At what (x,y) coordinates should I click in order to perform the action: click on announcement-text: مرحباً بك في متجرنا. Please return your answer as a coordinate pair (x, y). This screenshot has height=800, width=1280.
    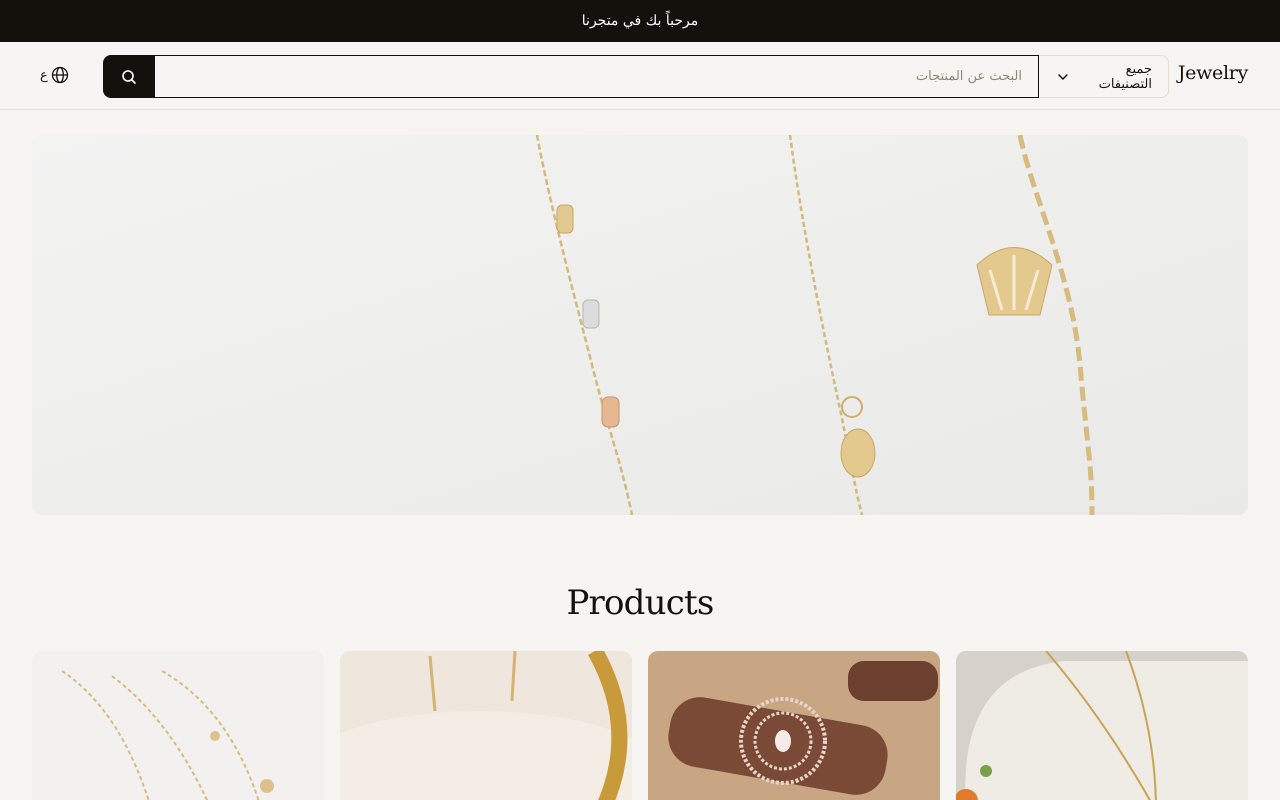
    Looking at the image, I should click on (640, 21).